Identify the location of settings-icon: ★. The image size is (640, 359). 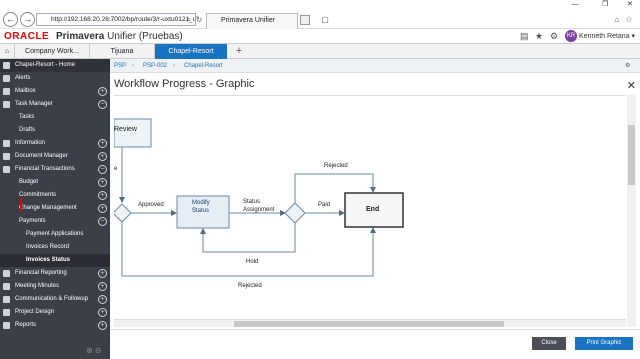
(539, 36).